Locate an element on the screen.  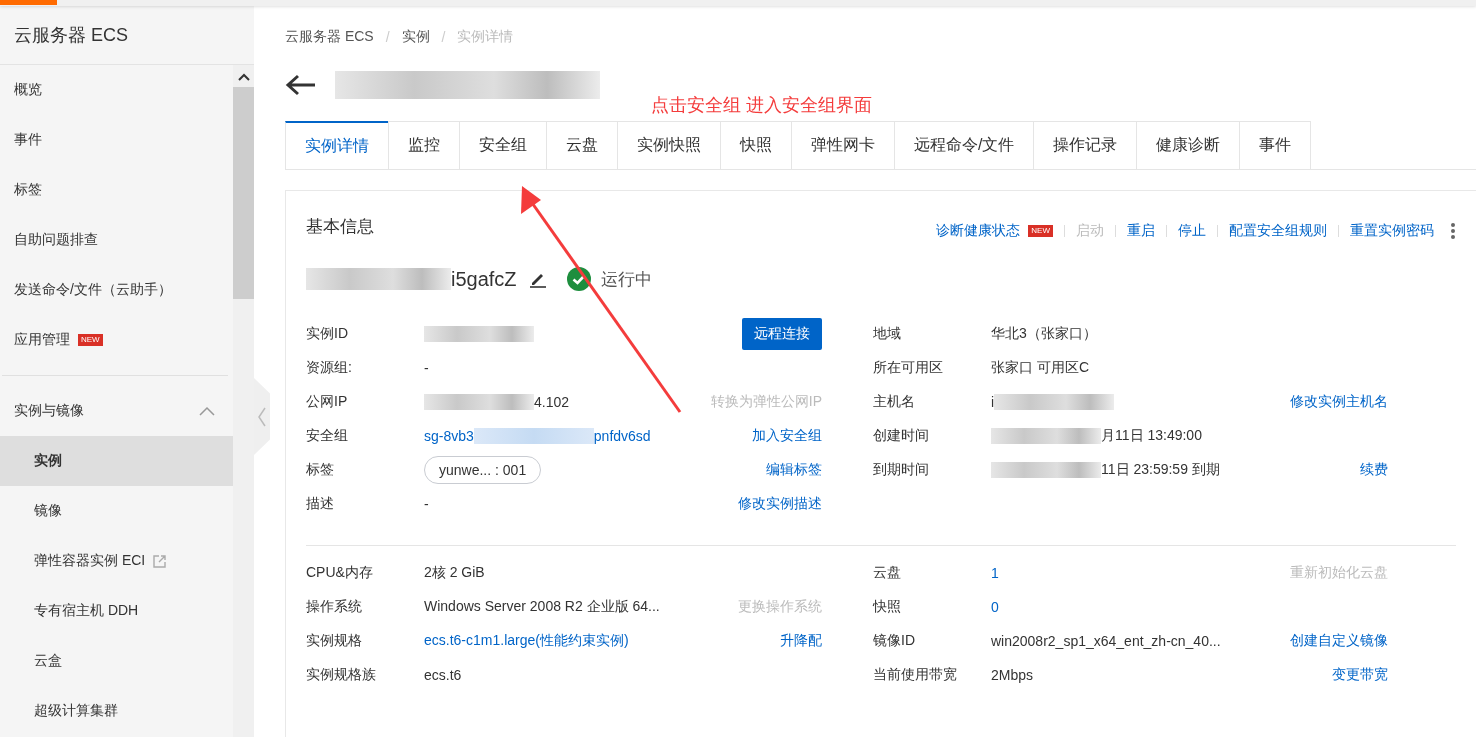
field-value: ecs.t6 is located at coordinates (443, 675).